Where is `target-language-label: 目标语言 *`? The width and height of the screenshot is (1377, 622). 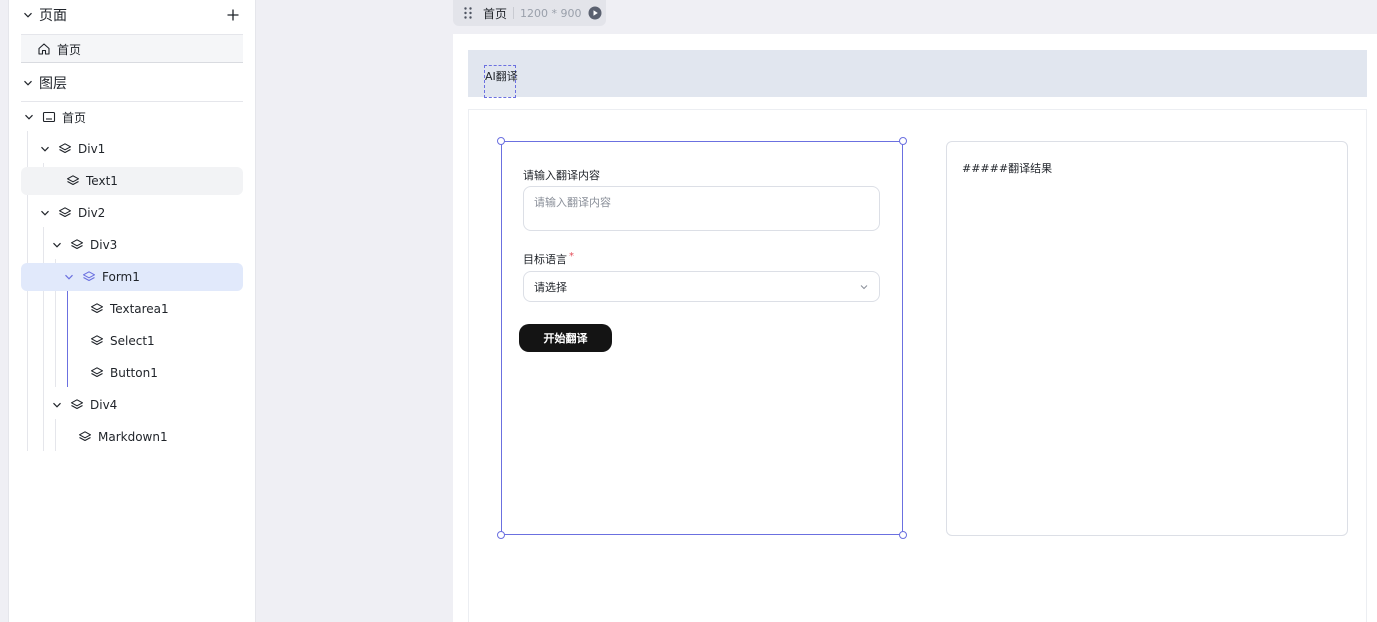 target-language-label: 目标语言 * is located at coordinates (548, 259).